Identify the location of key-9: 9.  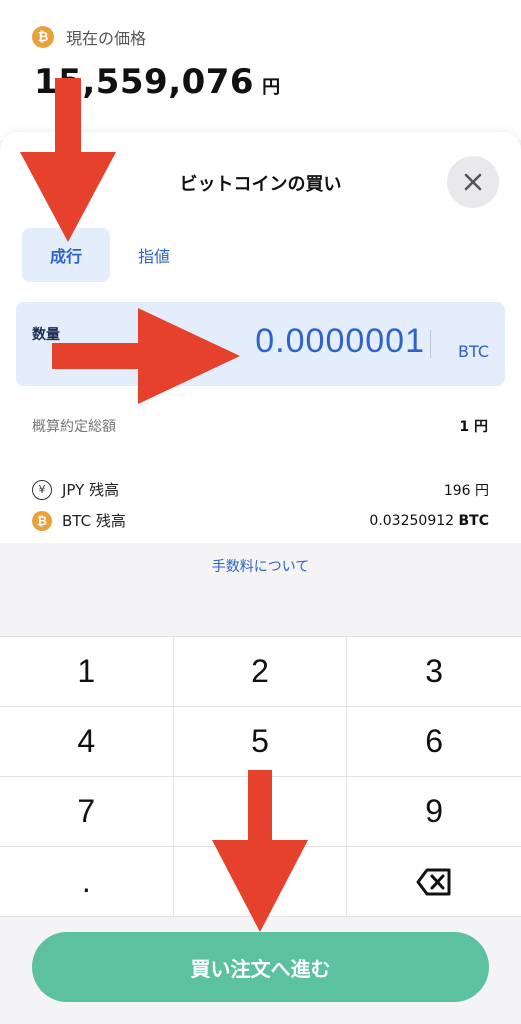
(434, 812).